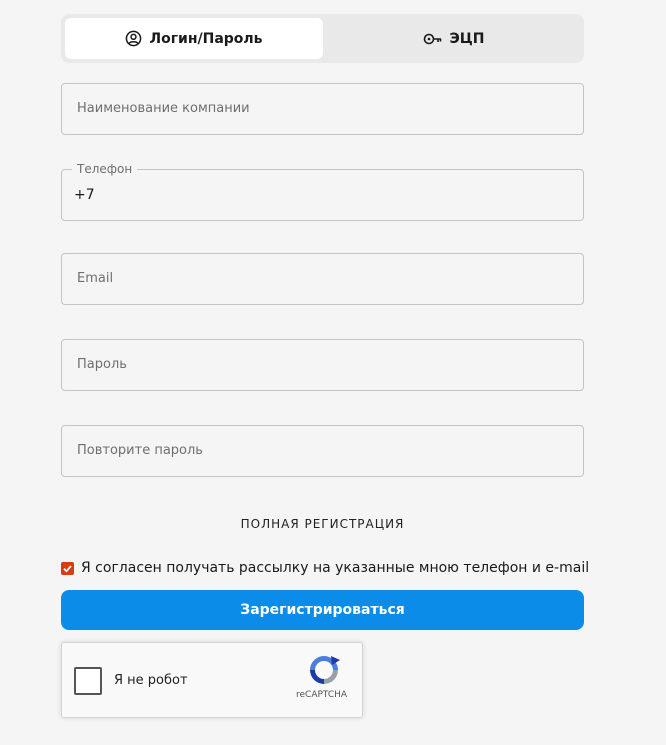 The height and width of the screenshot is (745, 666). What do you see at coordinates (322, 451) in the screenshot?
I see `password-repeat-field: Повторите пароль` at bounding box center [322, 451].